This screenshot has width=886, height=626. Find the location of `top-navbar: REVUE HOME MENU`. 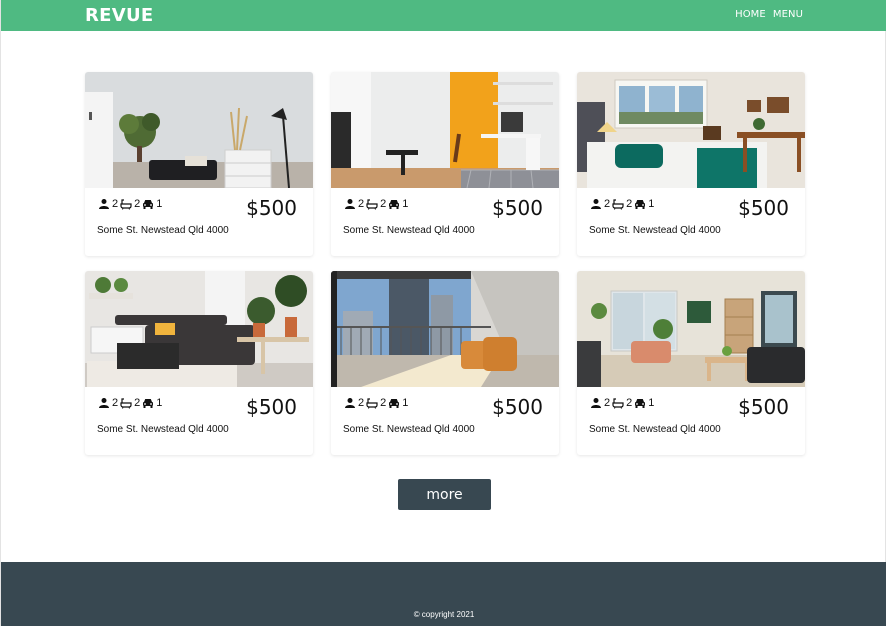

top-navbar: REVUE HOME MENU is located at coordinates (443, 15).